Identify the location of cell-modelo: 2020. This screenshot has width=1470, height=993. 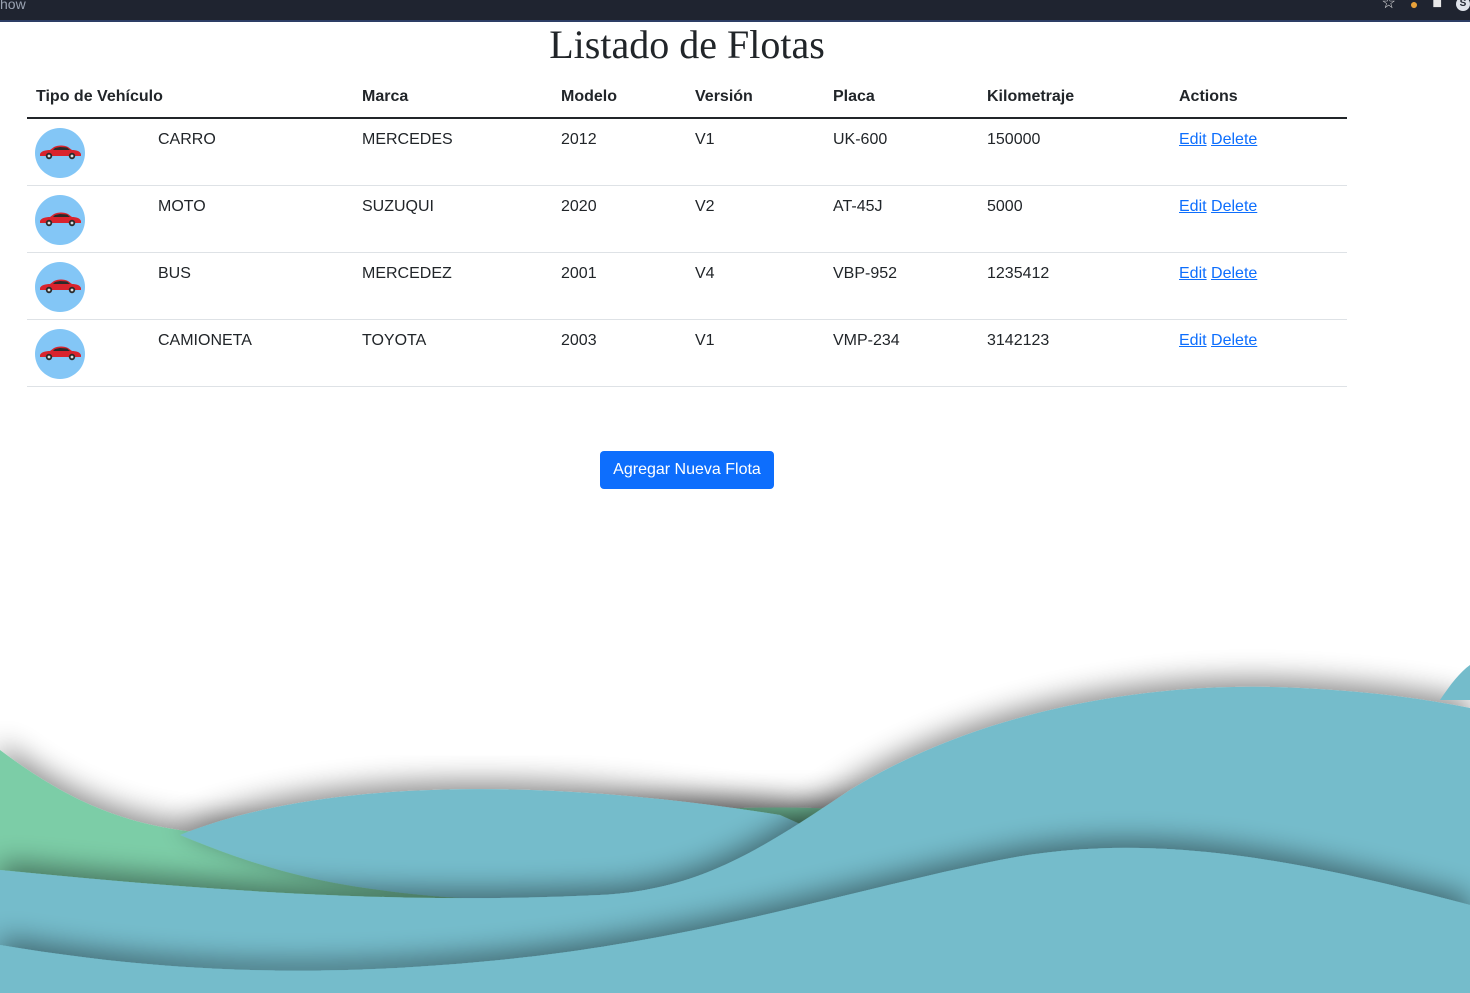
(619, 219).